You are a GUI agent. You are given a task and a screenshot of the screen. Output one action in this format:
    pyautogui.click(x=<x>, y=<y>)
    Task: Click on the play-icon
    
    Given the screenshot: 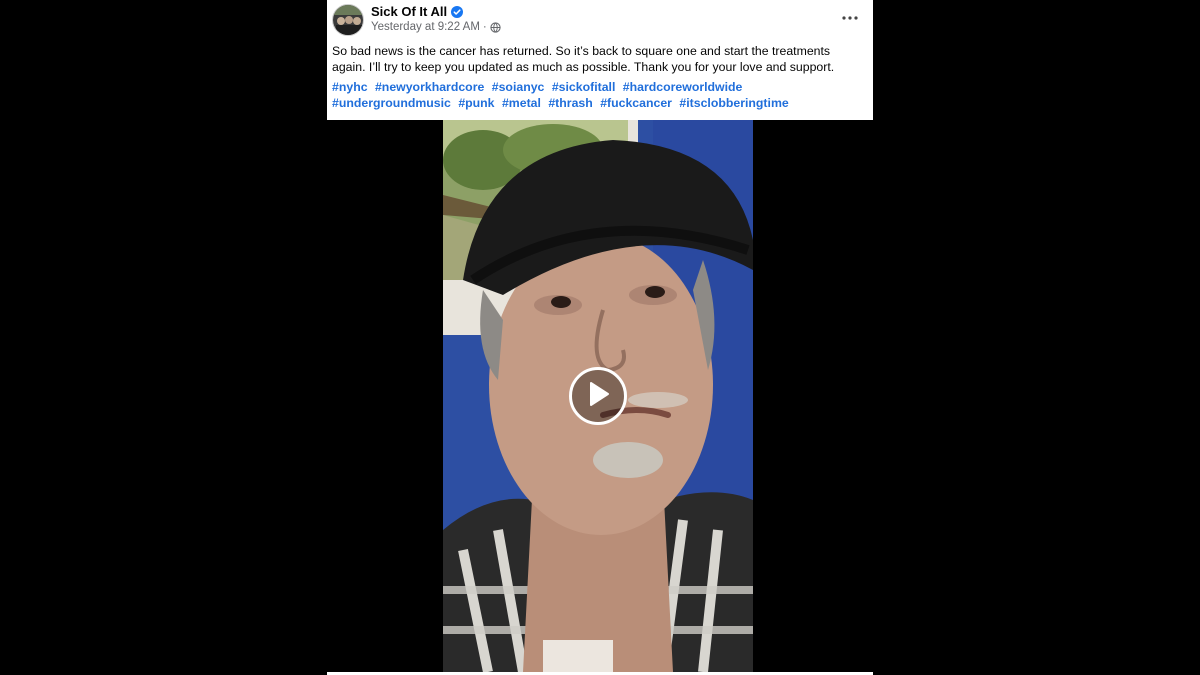 What is the action you would take?
    pyautogui.click(x=598, y=396)
    